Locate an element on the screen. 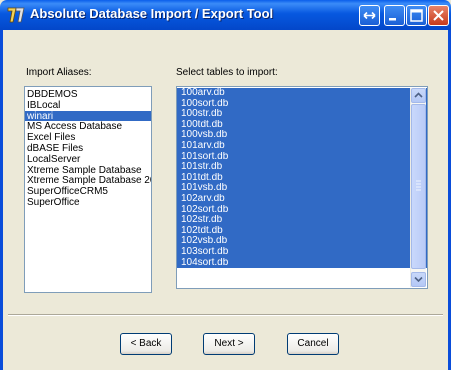  minimize-icon is located at coordinates (392, 19).